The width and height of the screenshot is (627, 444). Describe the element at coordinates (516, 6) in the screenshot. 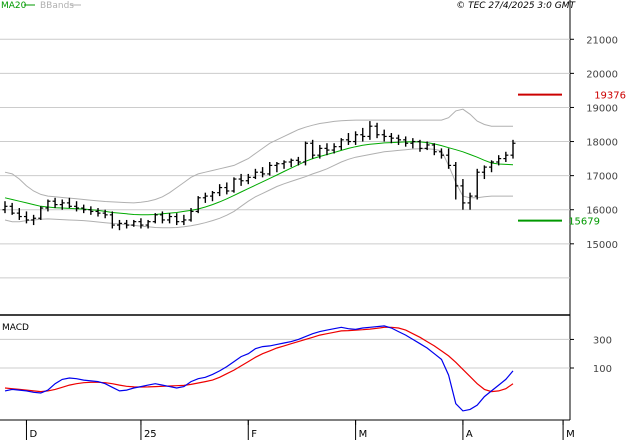

I see `source-timestamp: © TEC 27/4/2025 3:0 GMT` at that location.